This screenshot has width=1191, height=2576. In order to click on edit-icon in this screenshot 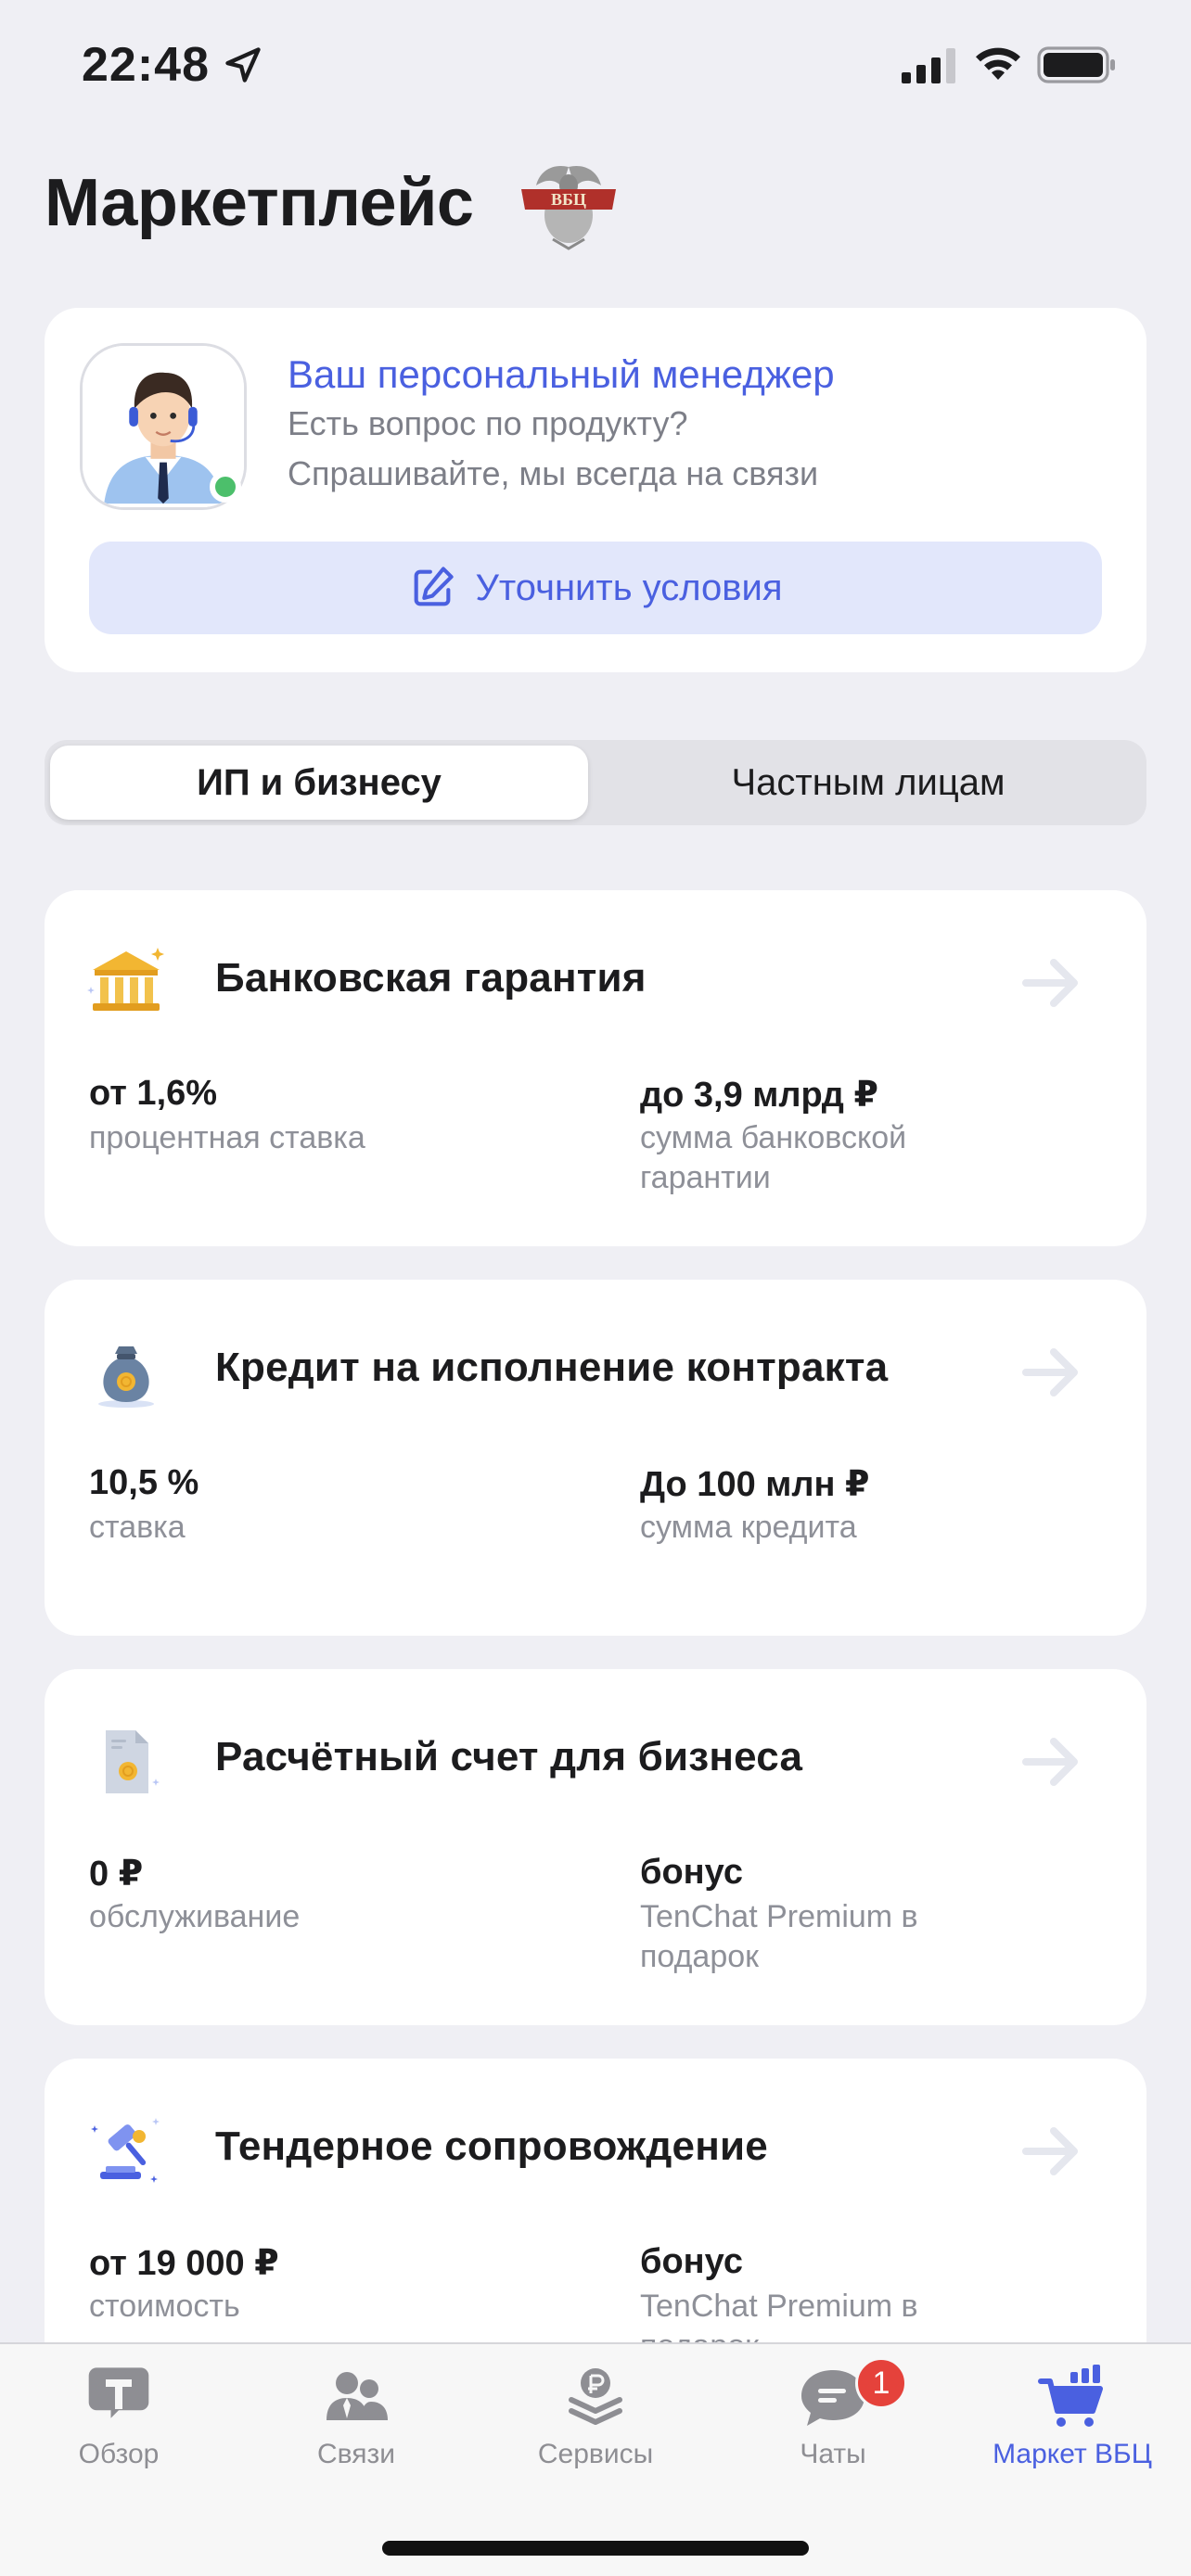, I will do `click(435, 586)`.